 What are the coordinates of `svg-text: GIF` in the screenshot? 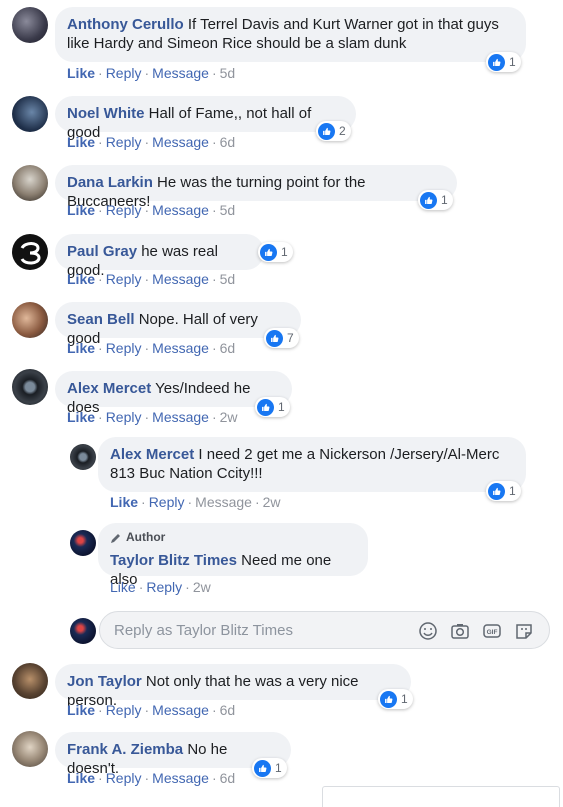 It's located at (492, 632).